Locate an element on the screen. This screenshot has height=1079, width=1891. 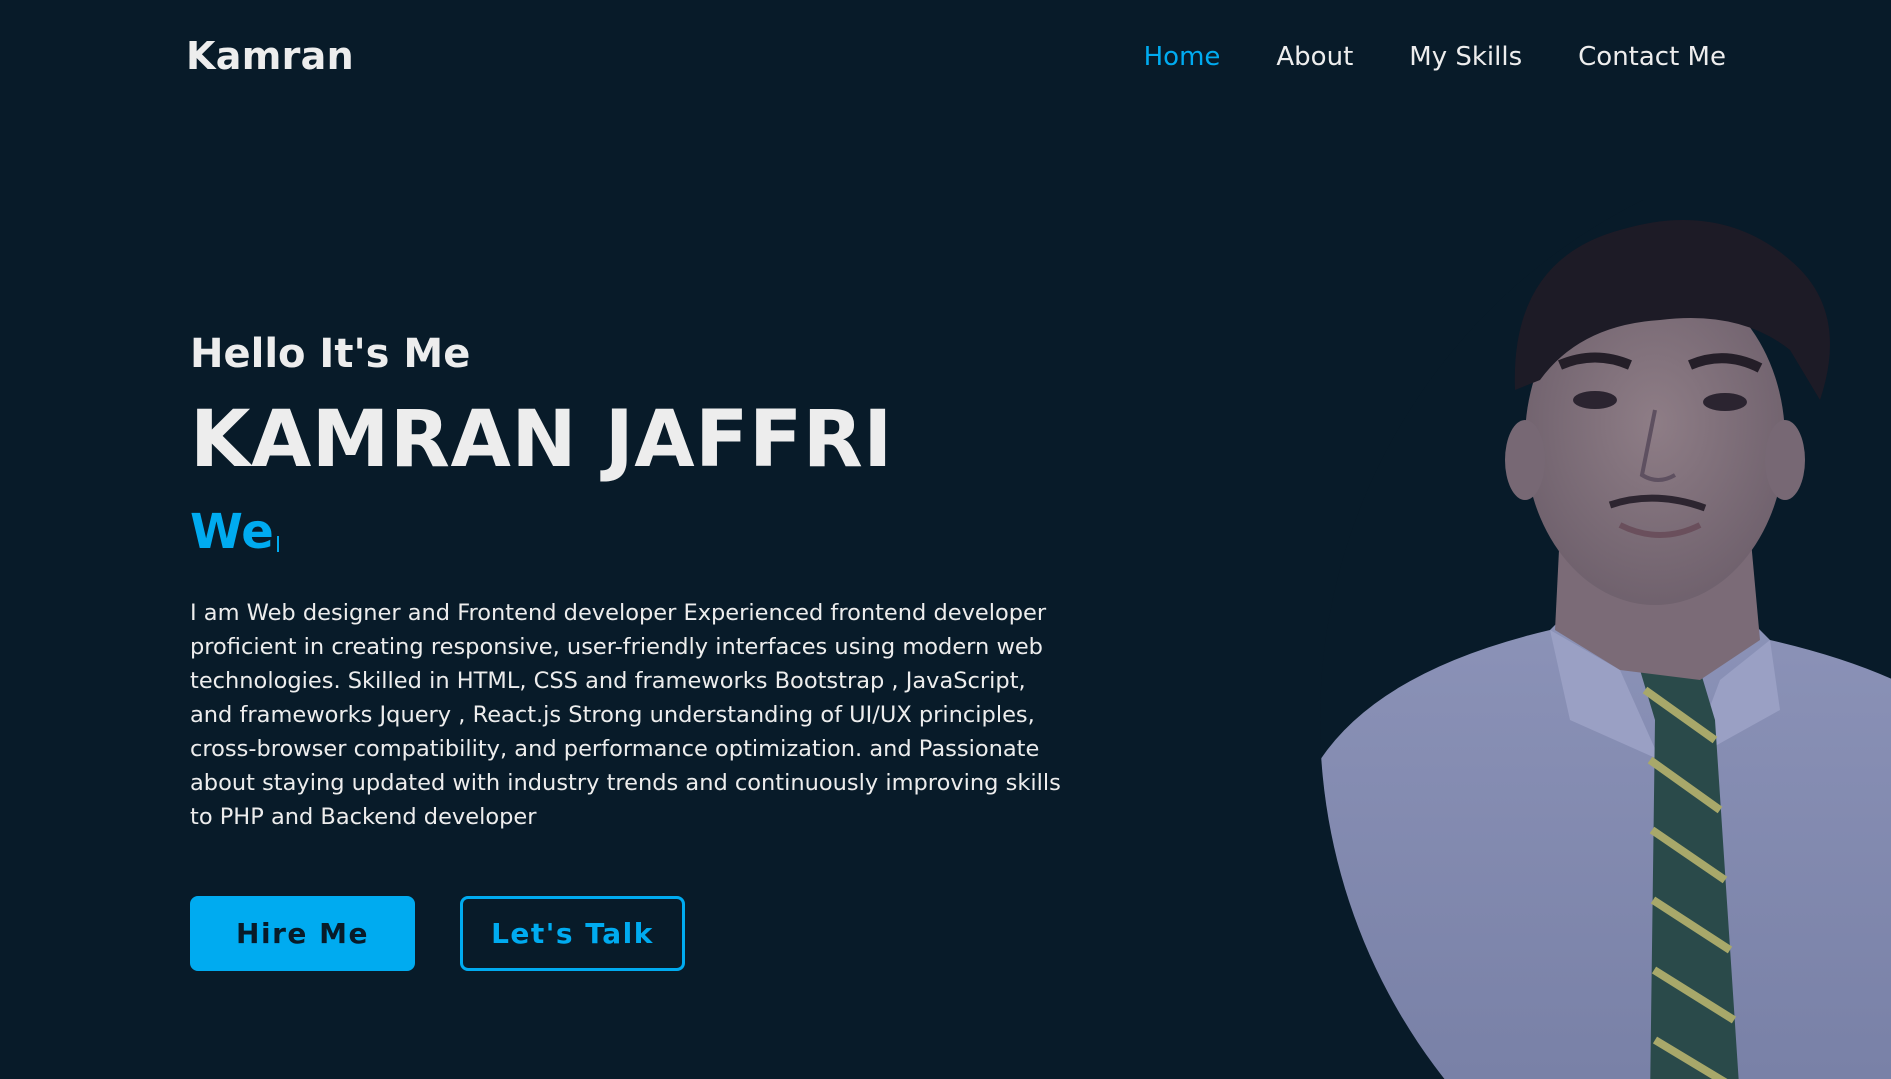
typing-line: We is located at coordinates (640, 527).